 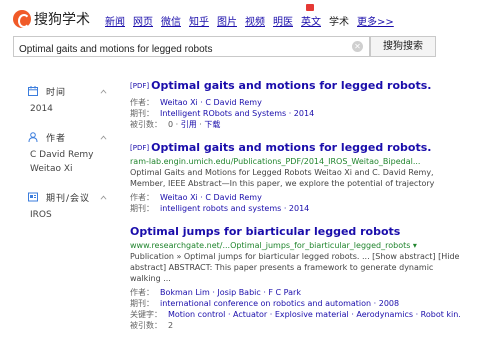 I want to click on sogou-logo: 搜狗学术, so click(x=51, y=19).